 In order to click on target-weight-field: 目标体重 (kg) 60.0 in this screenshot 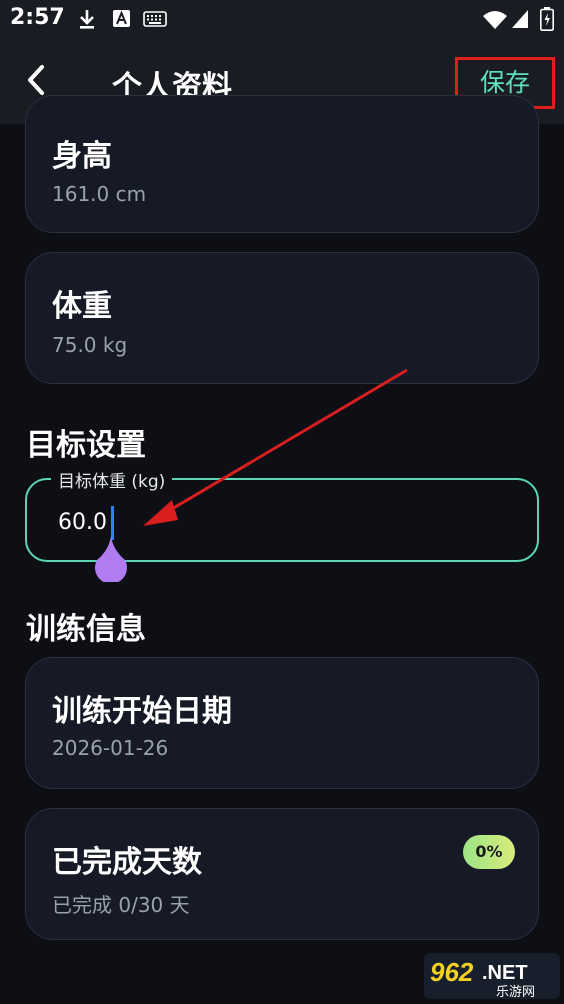, I will do `click(282, 524)`.